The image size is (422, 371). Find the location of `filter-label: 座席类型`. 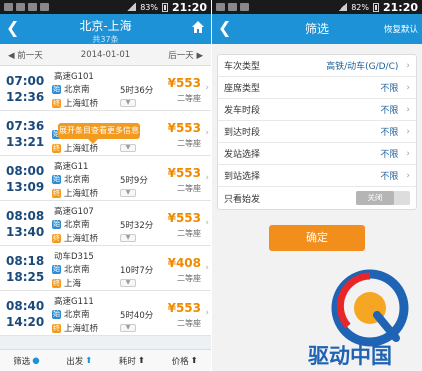

filter-label: 座席类型 is located at coordinates (242, 89).